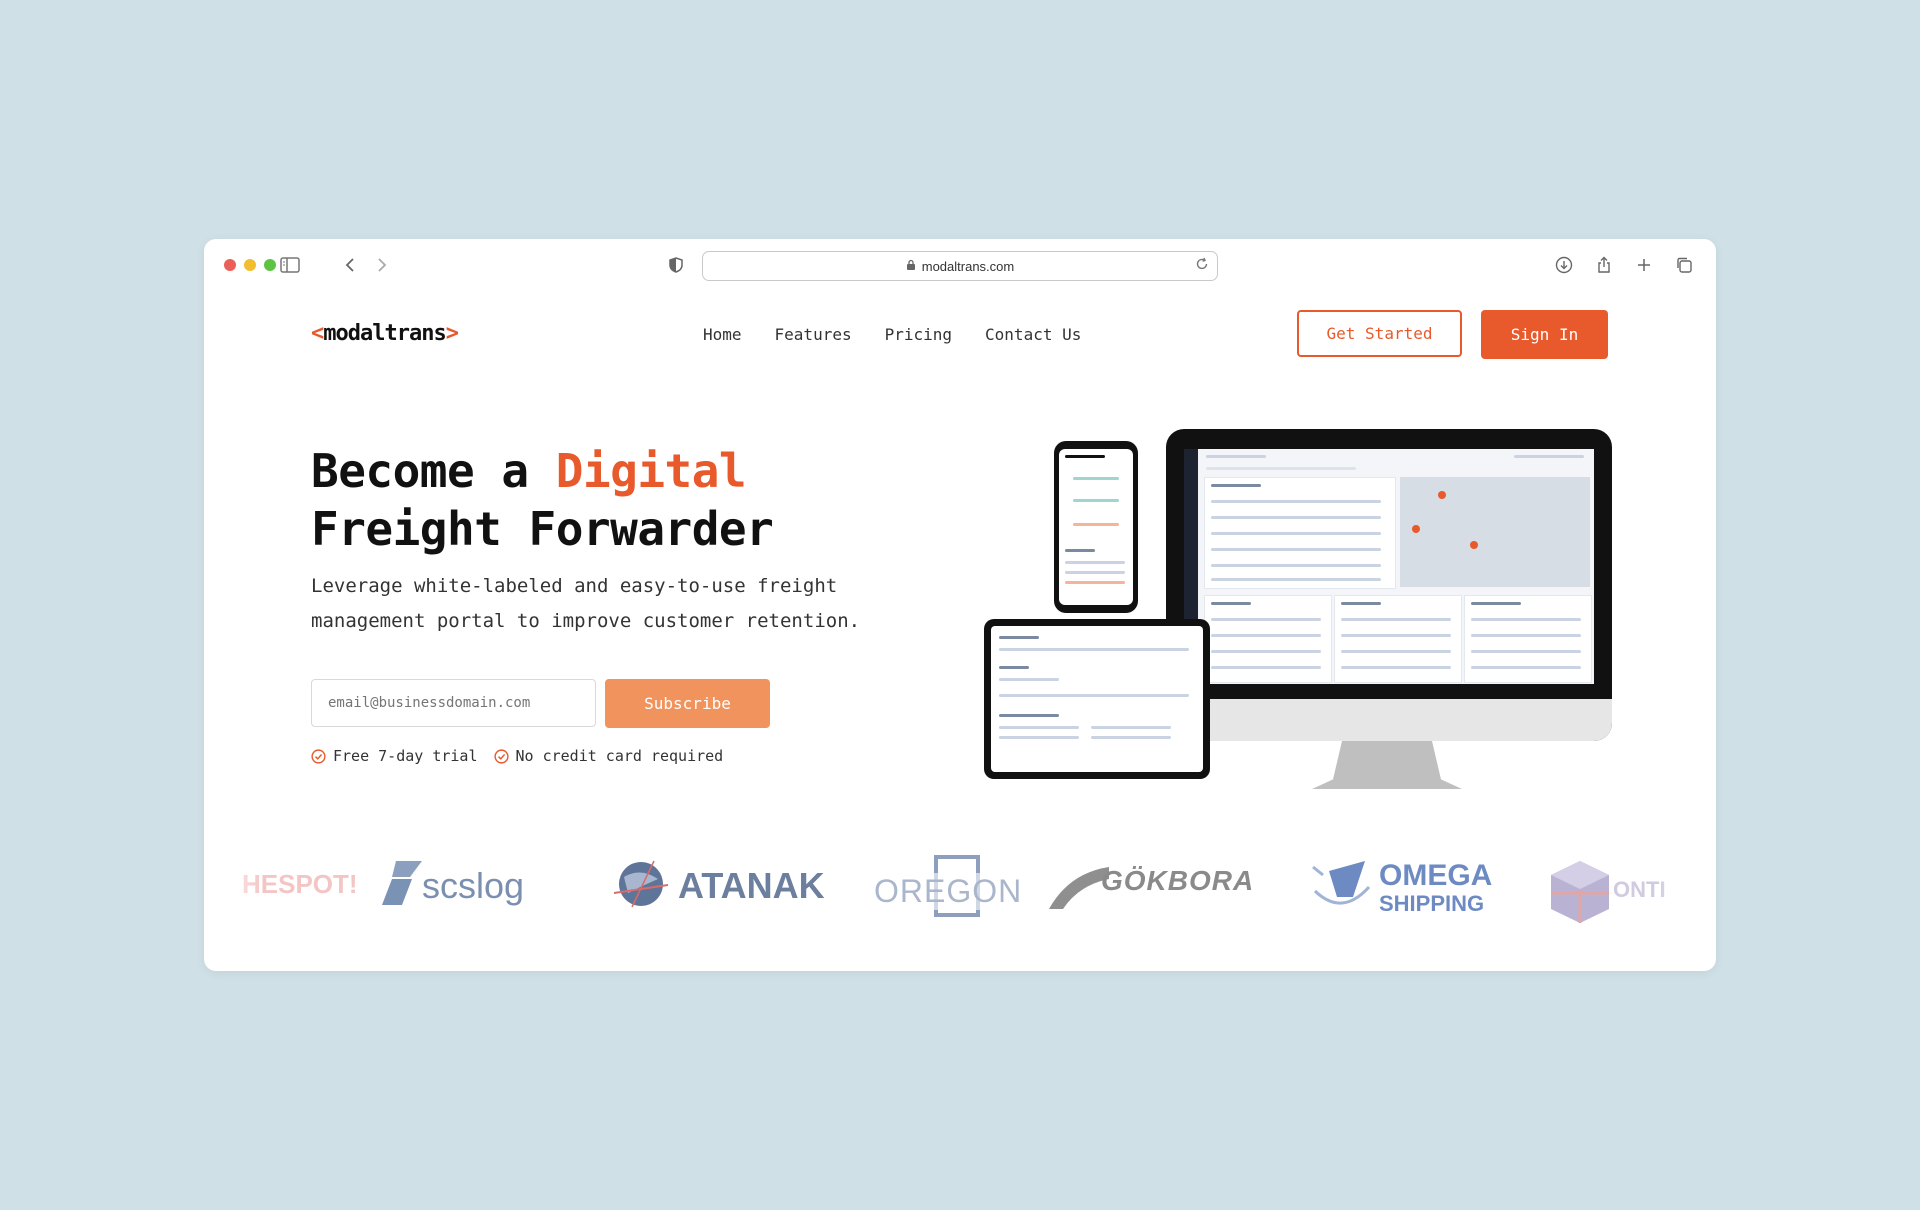 This screenshot has width=1920, height=1210. I want to click on get-started-button: Get Started, so click(1379, 333).